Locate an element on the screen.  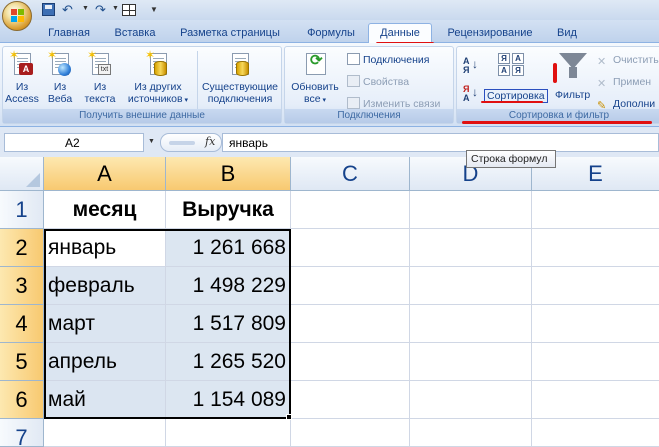
sort-button: Я А А Я Сортировка is located at coordinates (514, 78).